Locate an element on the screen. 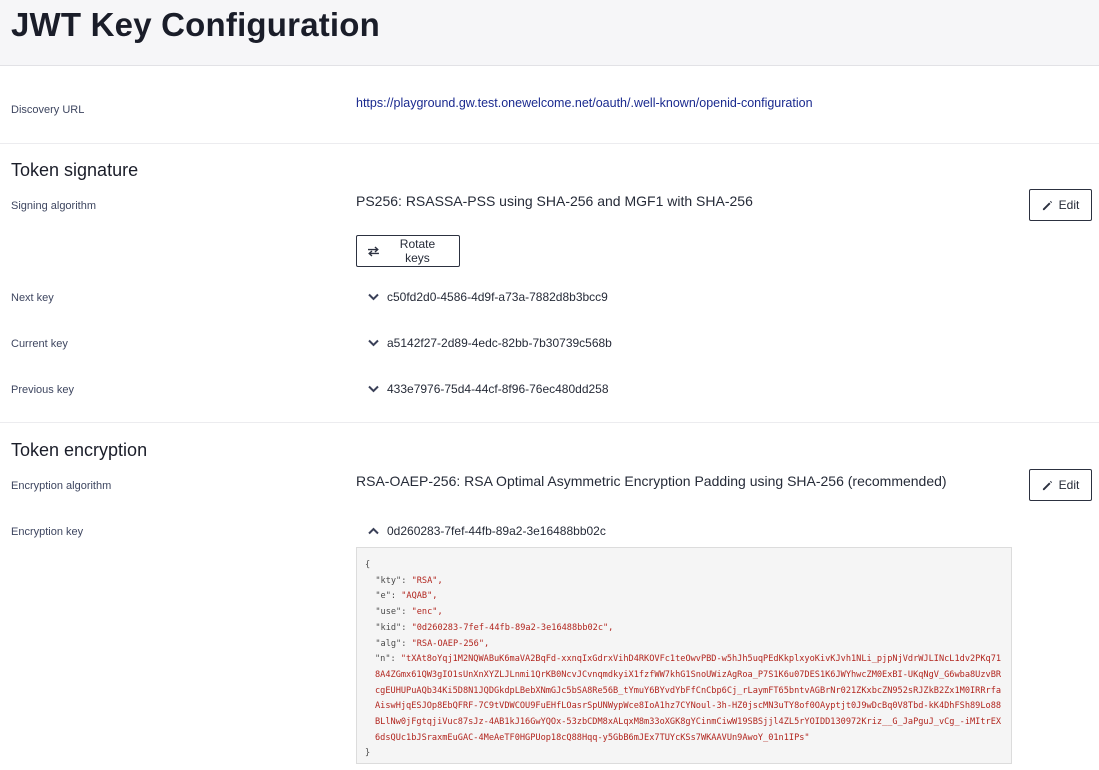  rotate-keys-label: Rotate keys is located at coordinates (417, 251).